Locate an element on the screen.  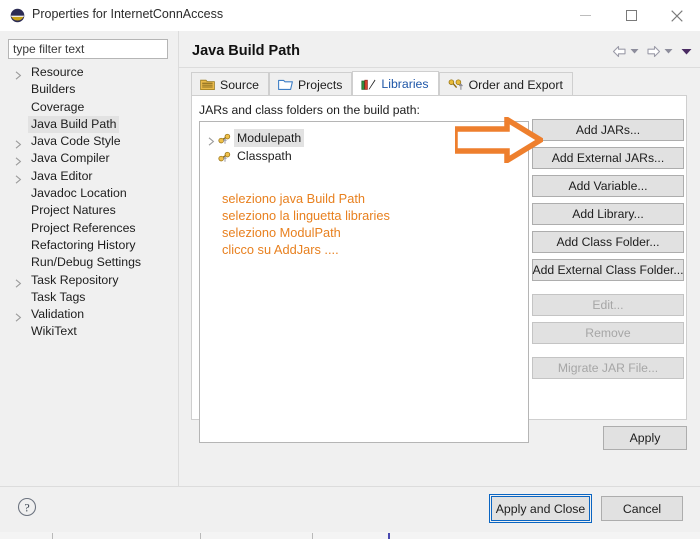
sidebar-item-wikitext: WikiText is located at coordinates (89, 331).